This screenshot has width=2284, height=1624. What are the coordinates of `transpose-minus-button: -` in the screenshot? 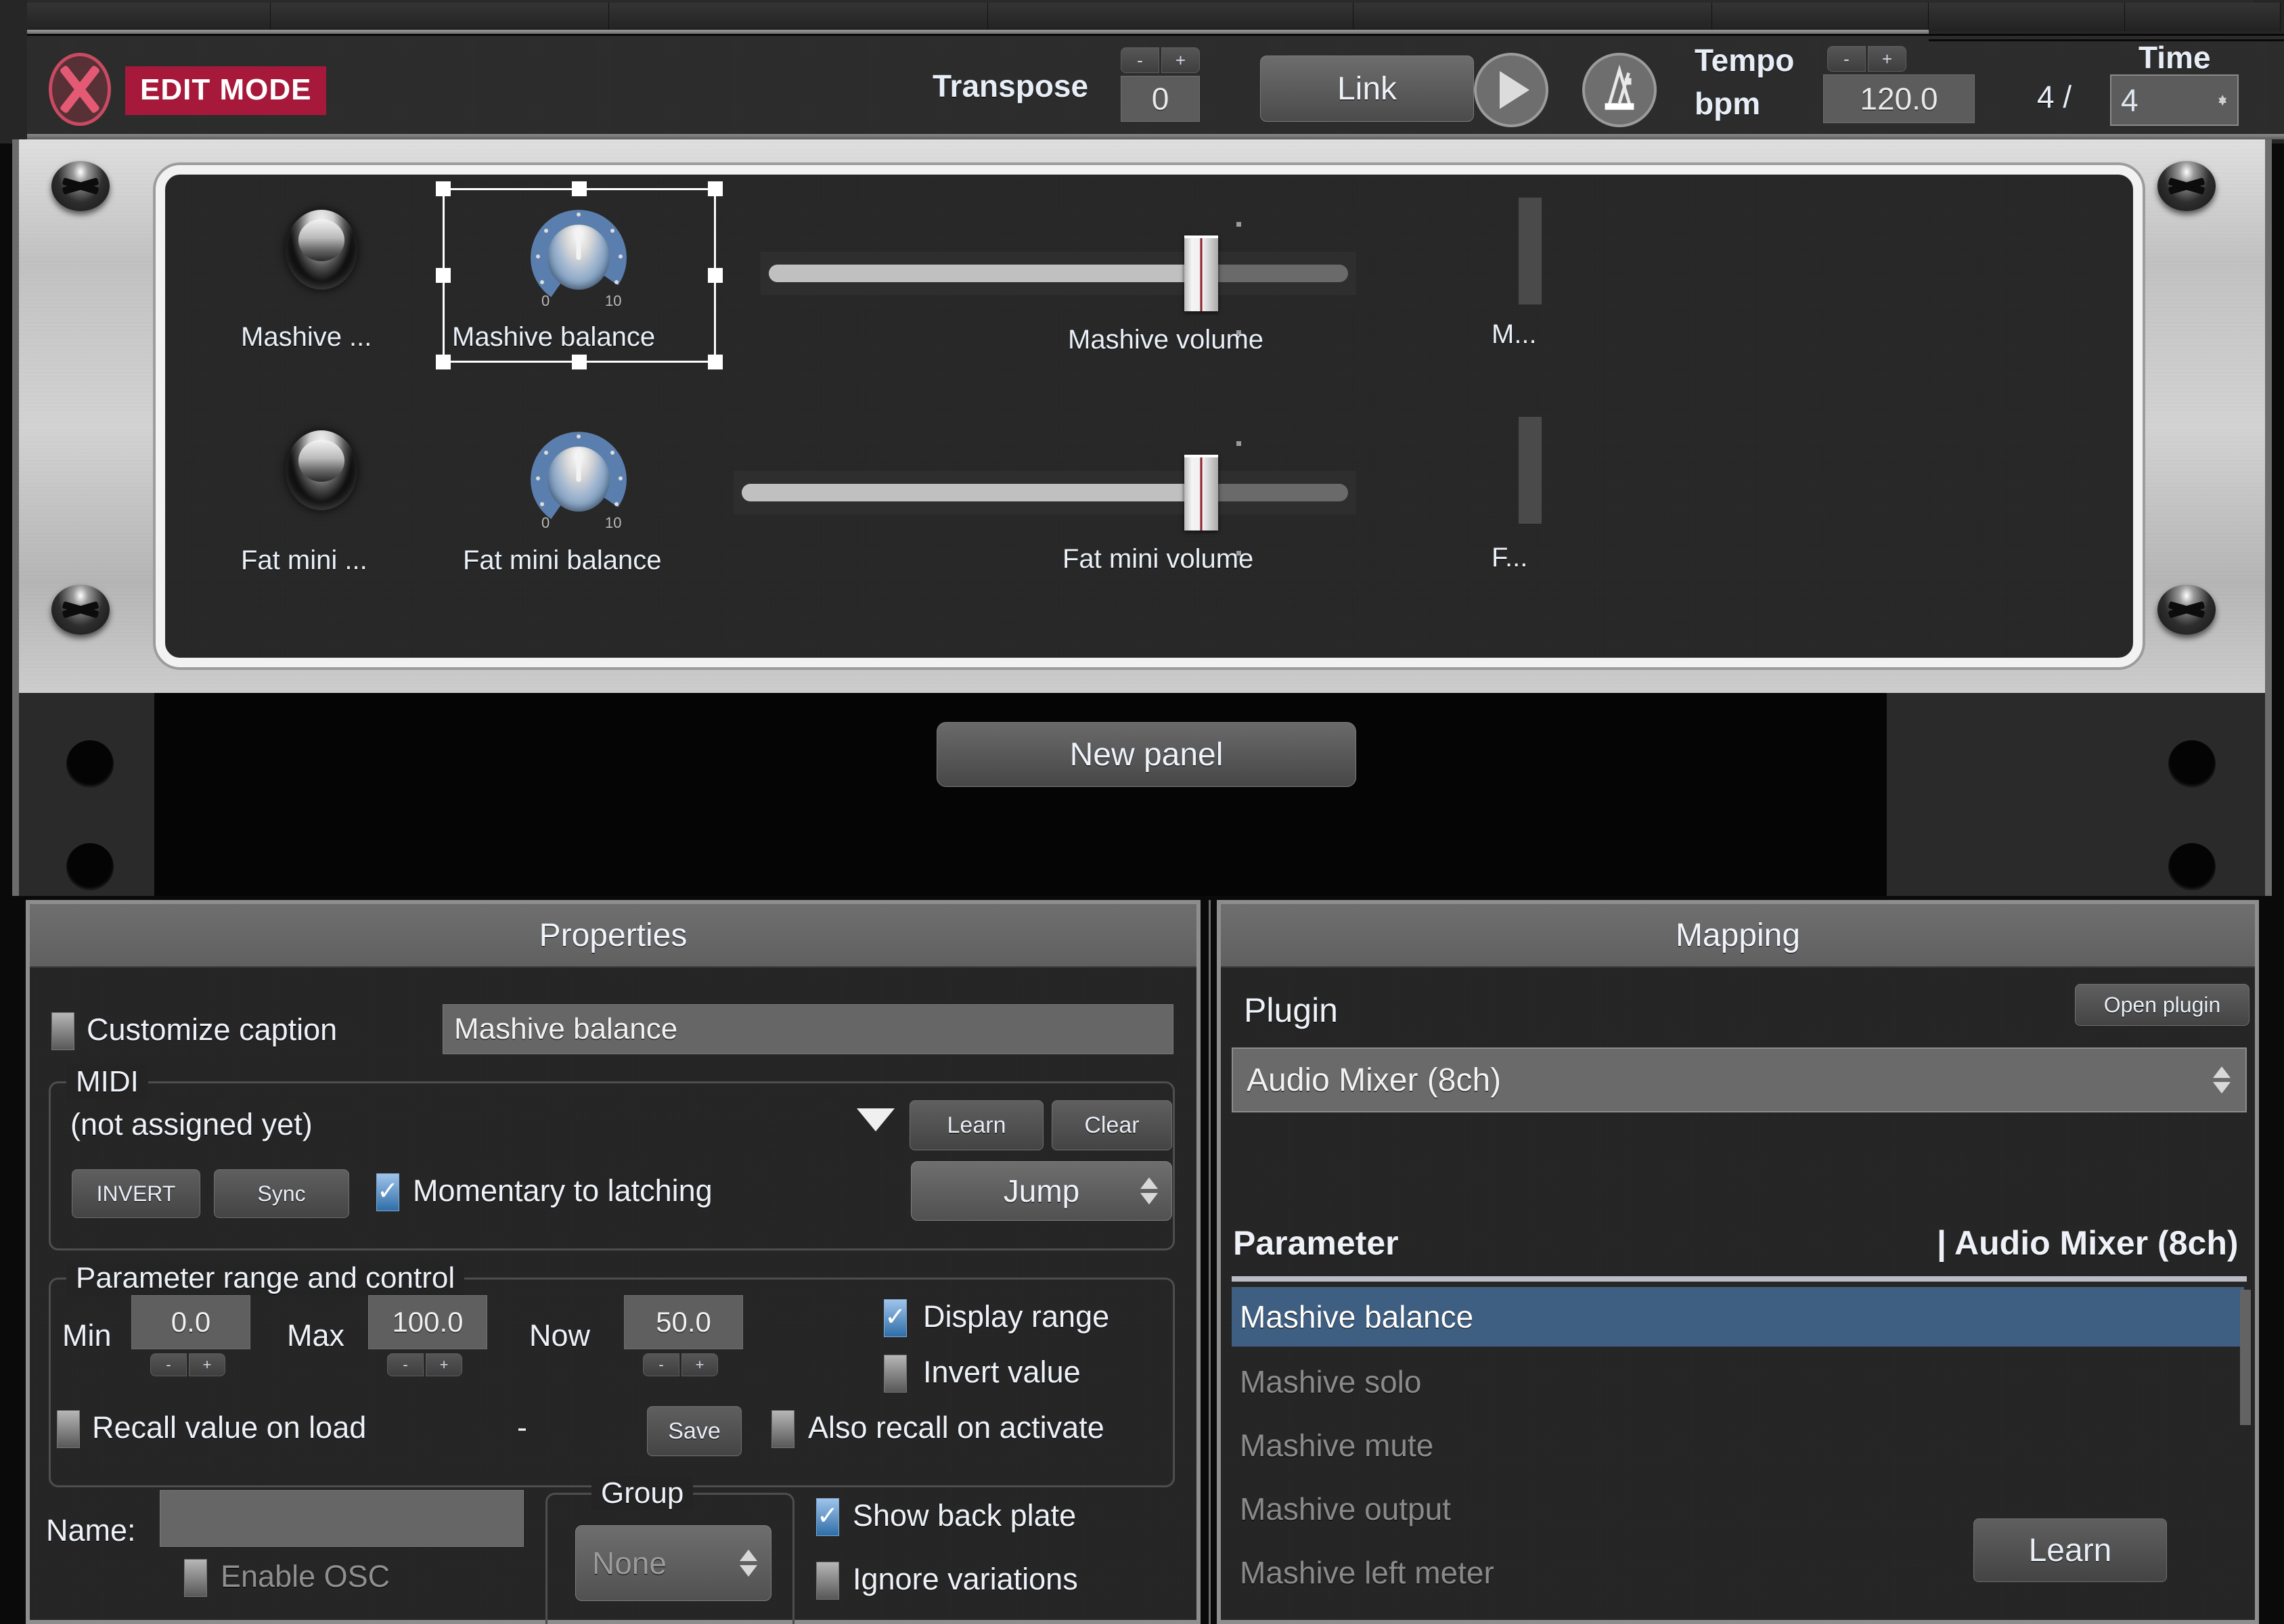 It's located at (1140, 60).